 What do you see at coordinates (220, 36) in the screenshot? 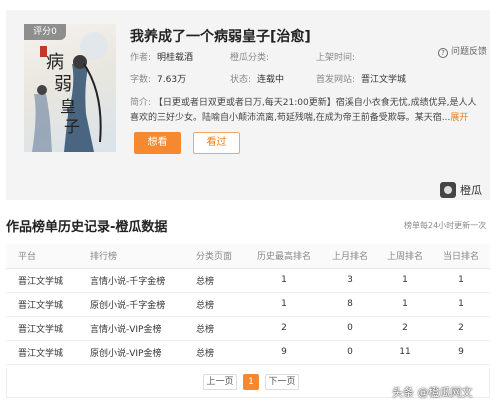
I see `book-title: 我养成了一个病弱皇子[治愈]` at bounding box center [220, 36].